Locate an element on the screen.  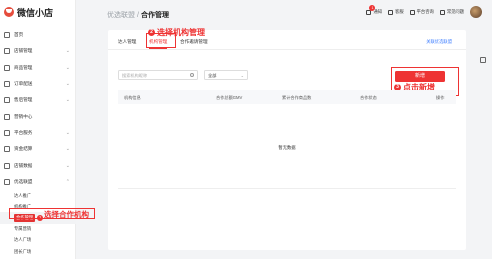
sidebar-subitem-label: 达人推广 is located at coordinates (23, 195).